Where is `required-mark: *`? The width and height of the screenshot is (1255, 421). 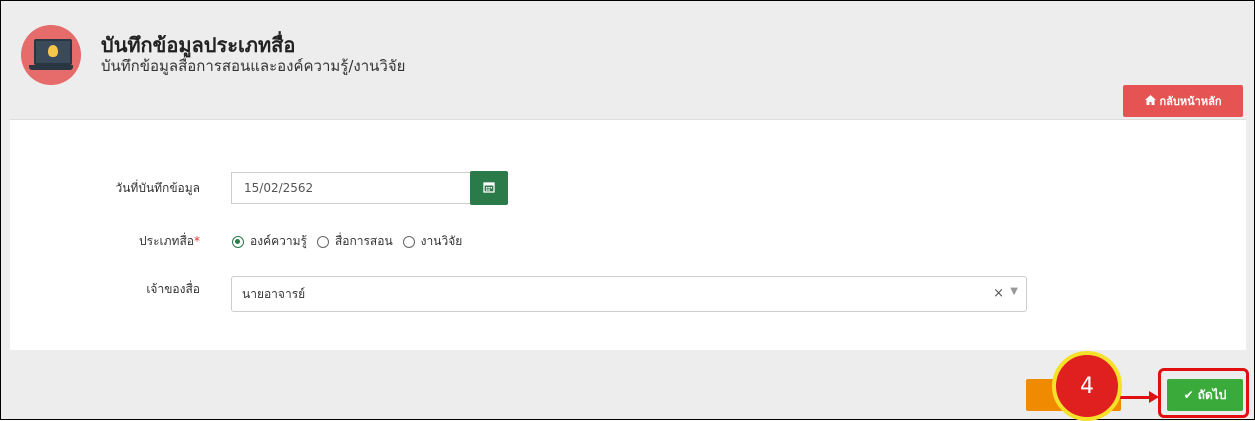 required-mark: * is located at coordinates (197, 241).